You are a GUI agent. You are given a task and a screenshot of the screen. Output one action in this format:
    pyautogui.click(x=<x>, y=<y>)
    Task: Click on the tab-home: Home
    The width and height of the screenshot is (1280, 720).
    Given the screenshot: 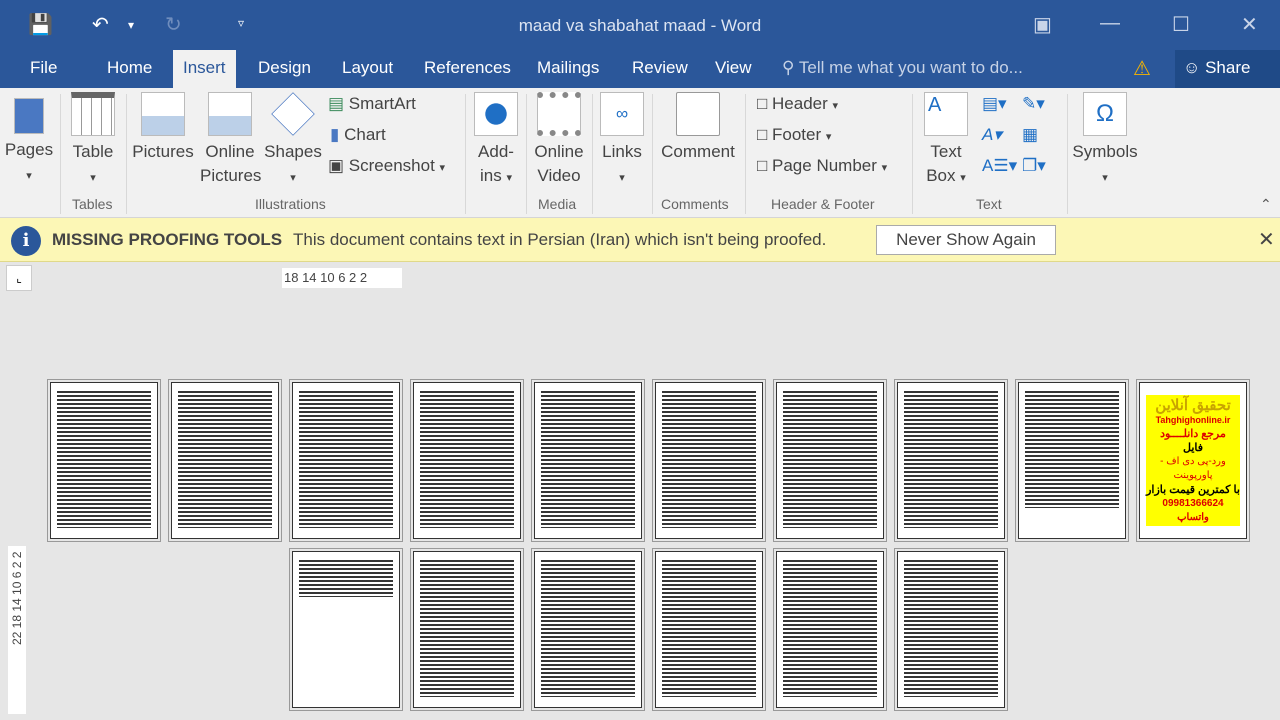 What is the action you would take?
    pyautogui.click(x=129, y=69)
    